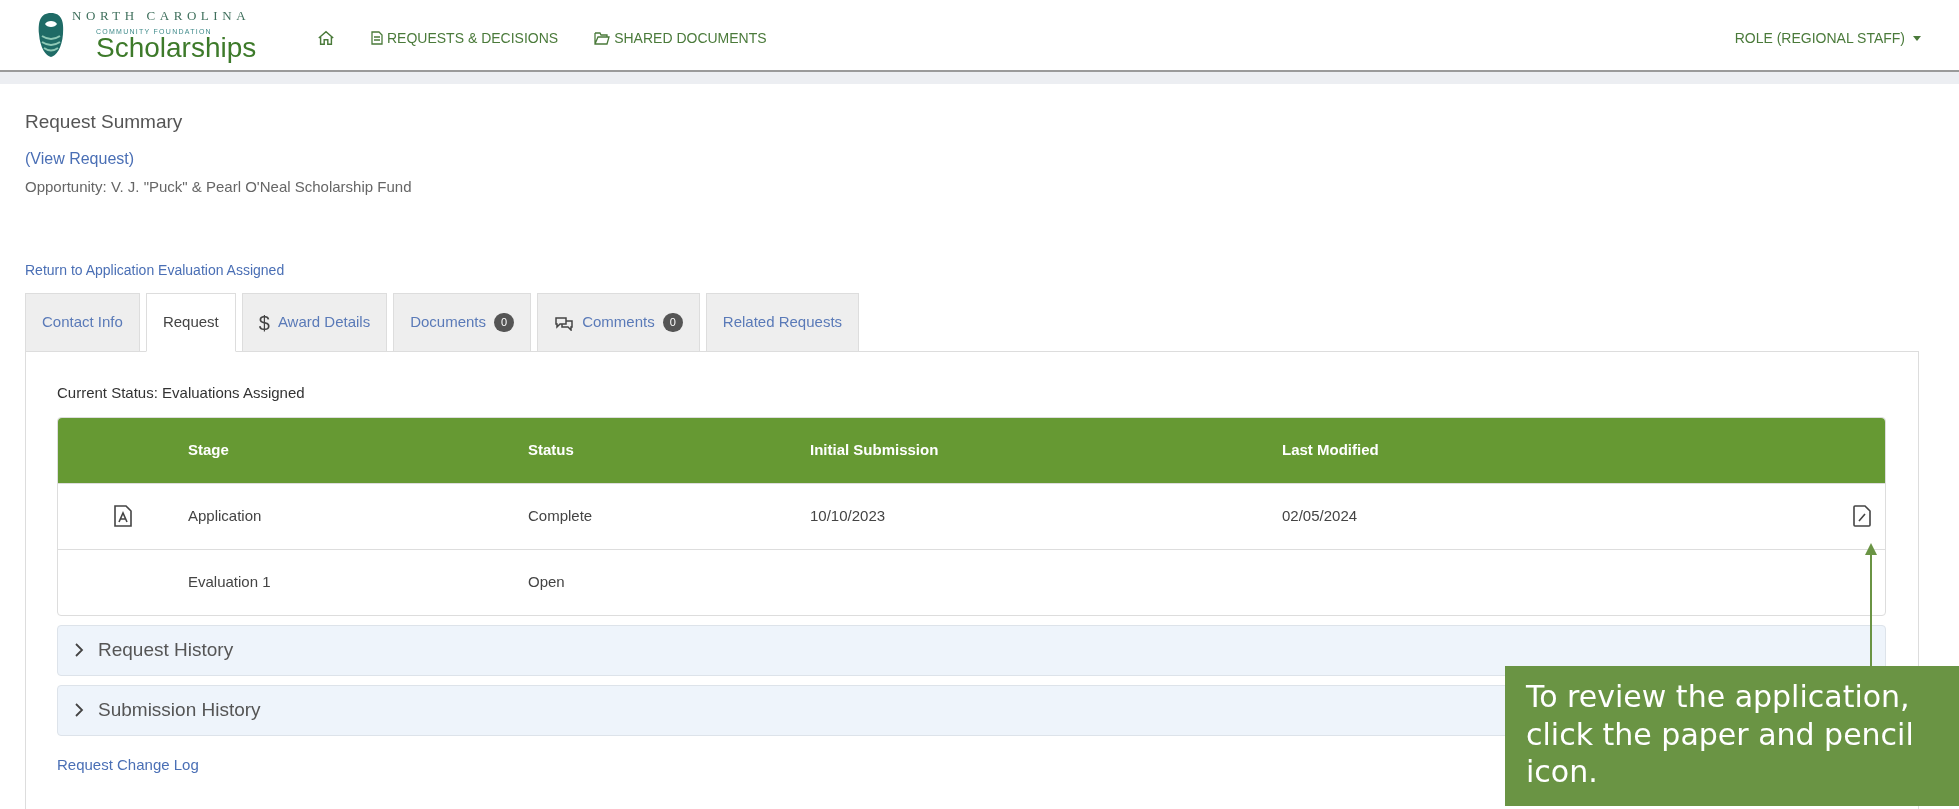 This screenshot has height=809, width=1959. Describe the element at coordinates (326, 38) in the screenshot. I see `home-icon` at that location.